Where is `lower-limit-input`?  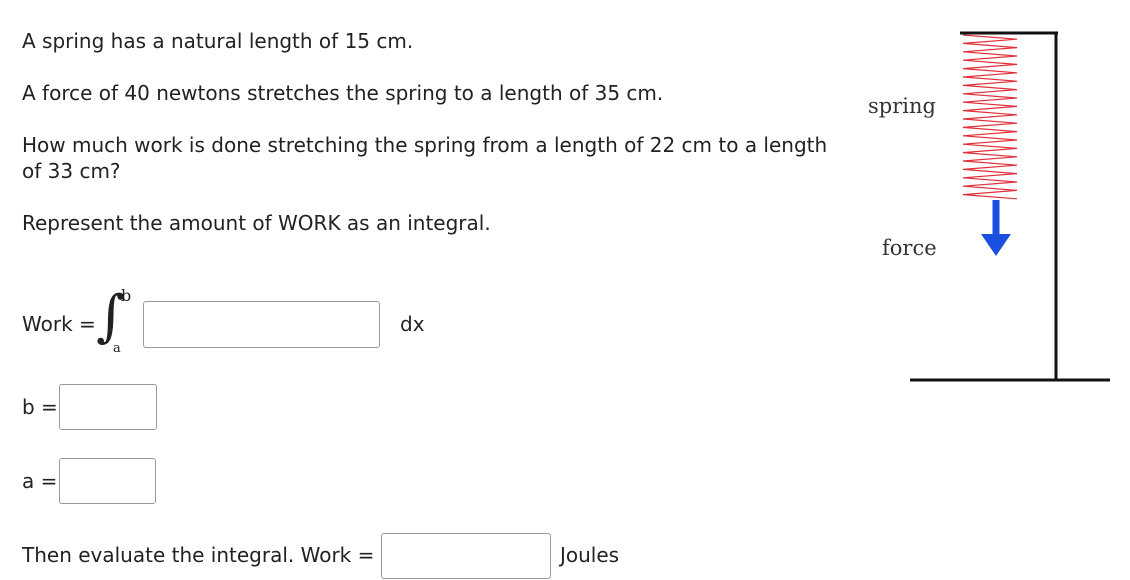
lower-limit-input is located at coordinates (107, 481).